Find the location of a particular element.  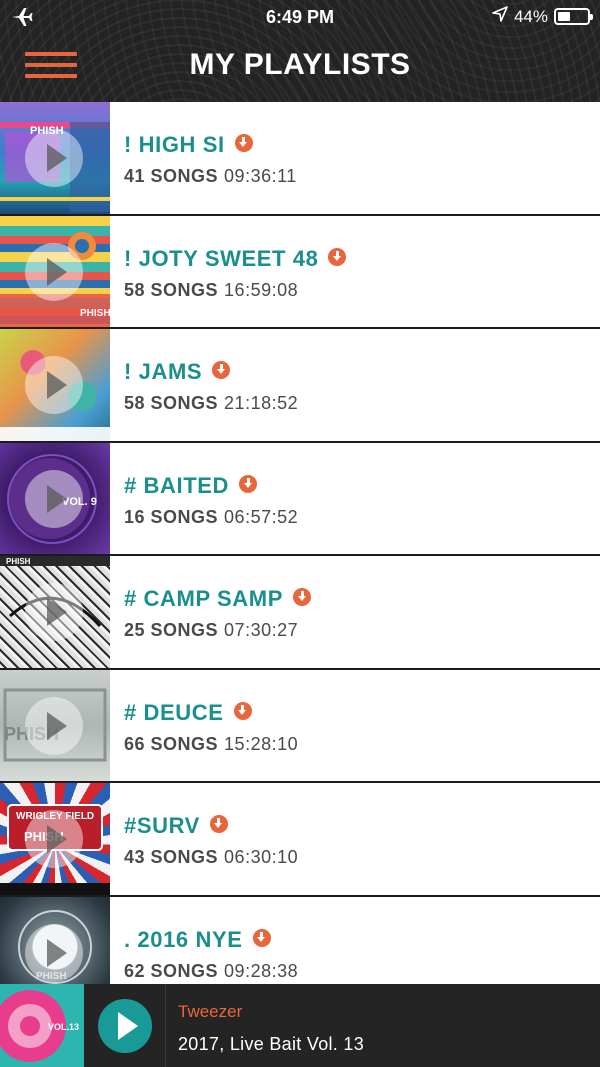

header: 6:49 PM 44% MY PLAYLISTS is located at coordinates (300, 51).